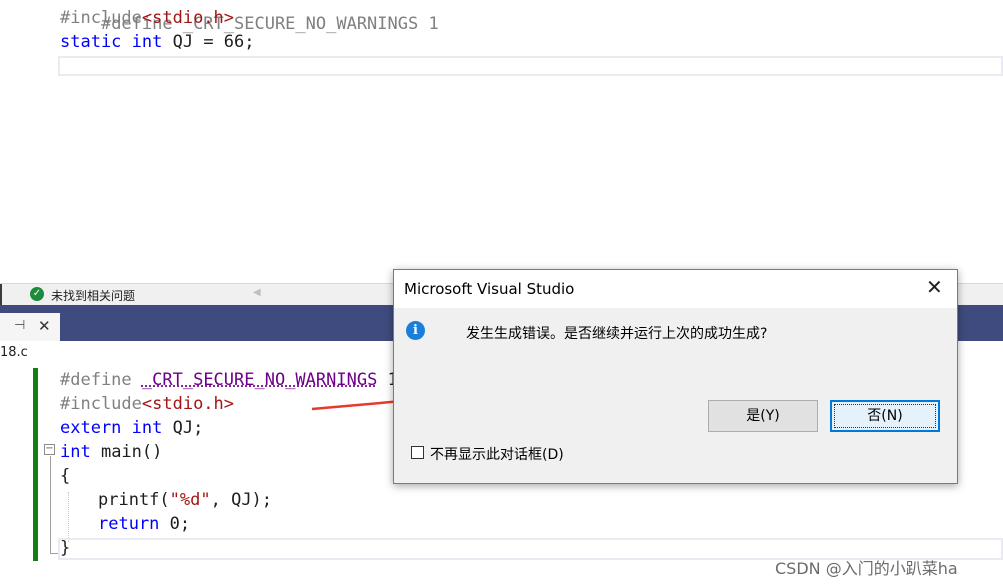 The width and height of the screenshot is (1003, 585). Describe the element at coordinates (675, 352) in the screenshot. I see `dialog-body` at that location.